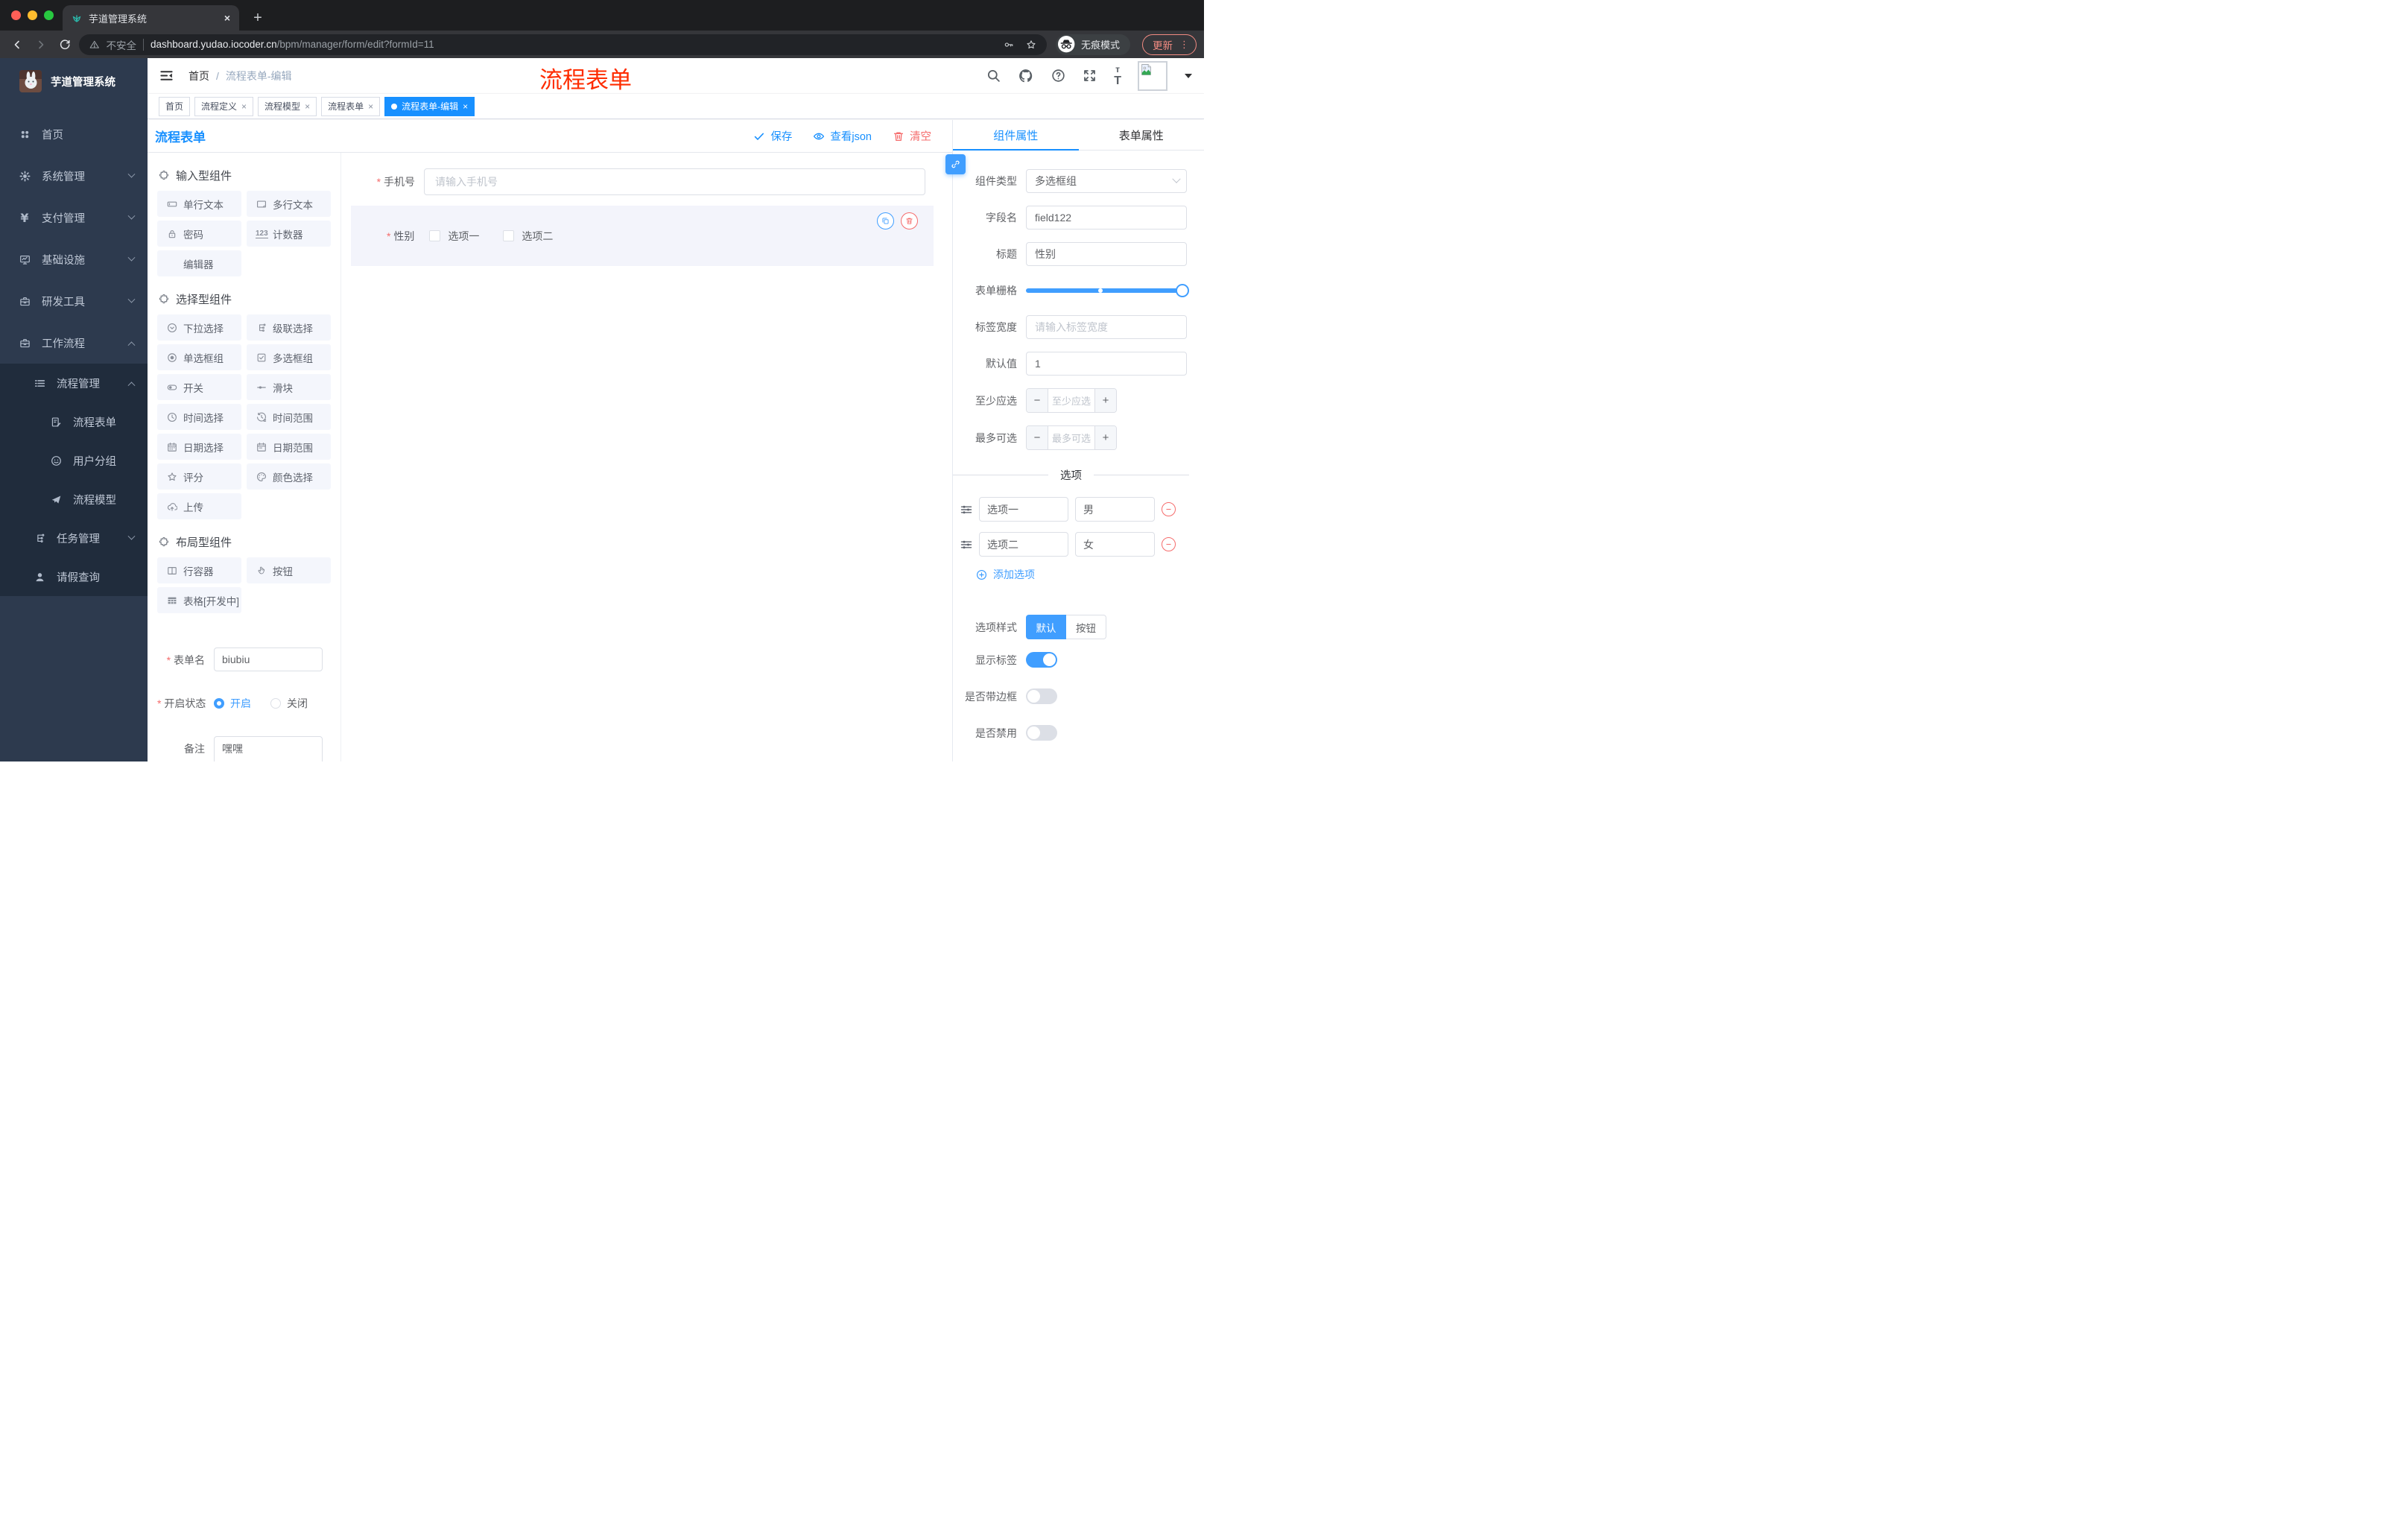  Describe the element at coordinates (1082, 575) in the screenshot. I see `add-option-button: 添加选项` at that location.